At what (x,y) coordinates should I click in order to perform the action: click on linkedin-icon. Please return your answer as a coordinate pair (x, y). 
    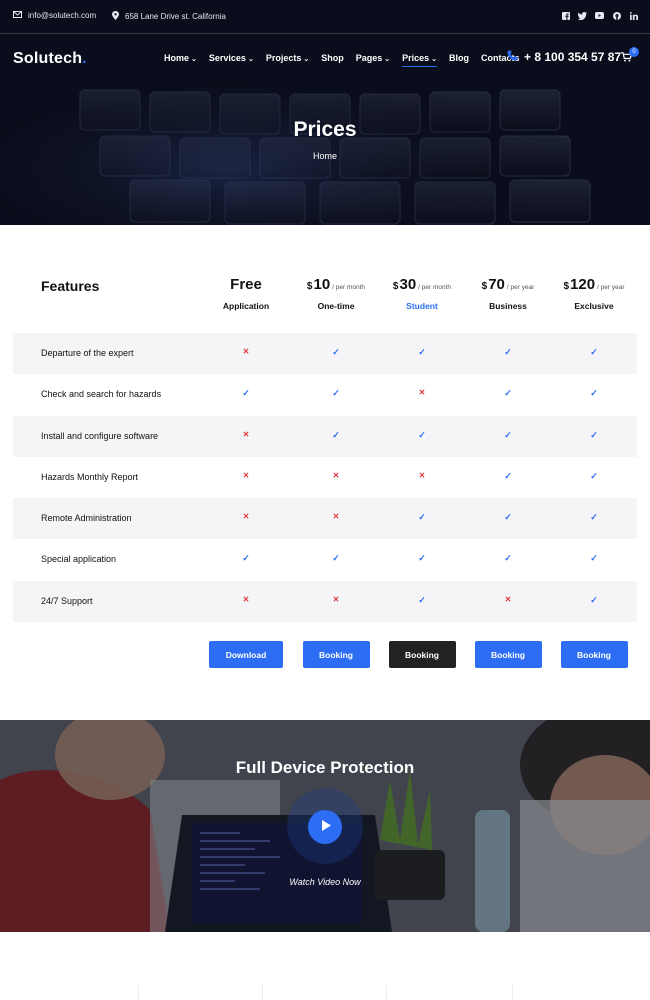
    Looking at the image, I should click on (633, 15).